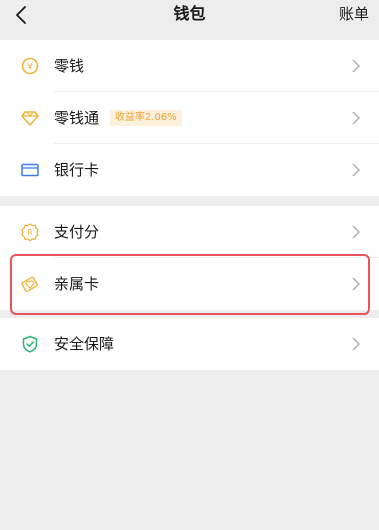 The image size is (379, 530). I want to click on bill-button: 账单, so click(354, 14).